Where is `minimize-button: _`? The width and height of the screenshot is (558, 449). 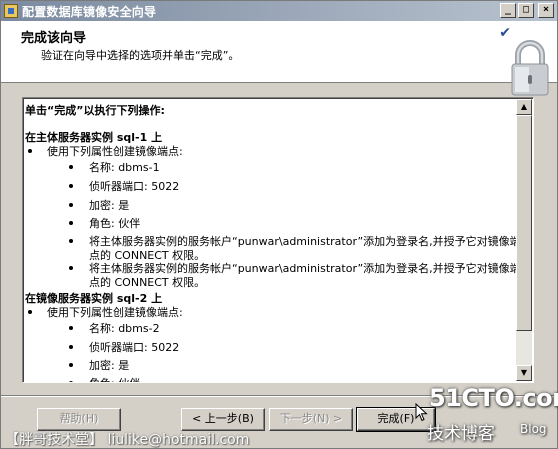 minimize-button: _ is located at coordinates (508, 10).